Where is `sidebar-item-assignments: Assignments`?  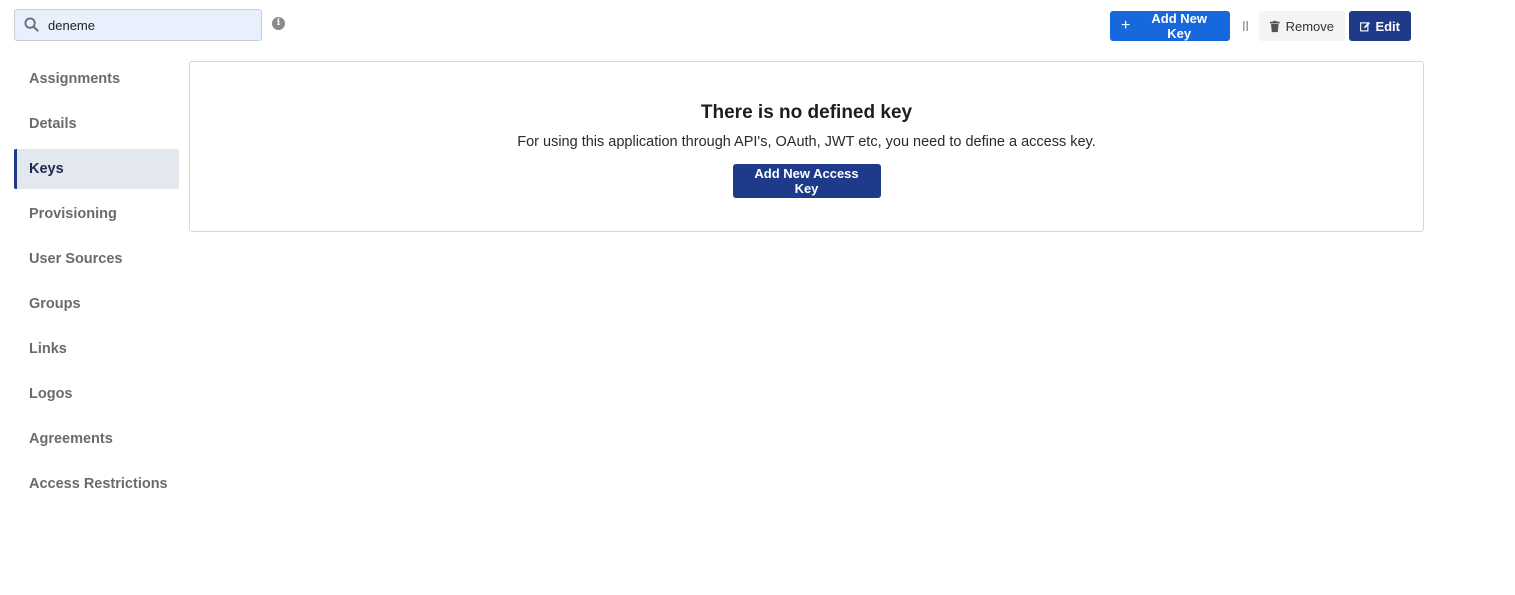 sidebar-item-assignments: Assignments is located at coordinates (96, 79).